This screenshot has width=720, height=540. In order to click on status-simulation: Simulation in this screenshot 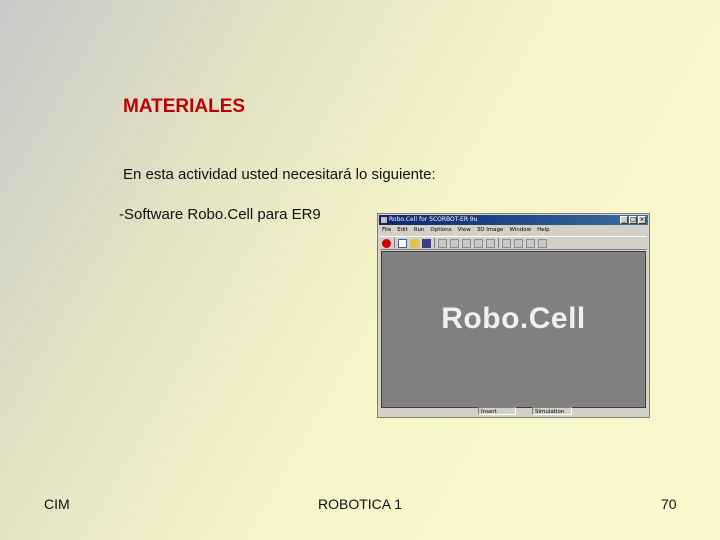, I will do `click(552, 411)`.